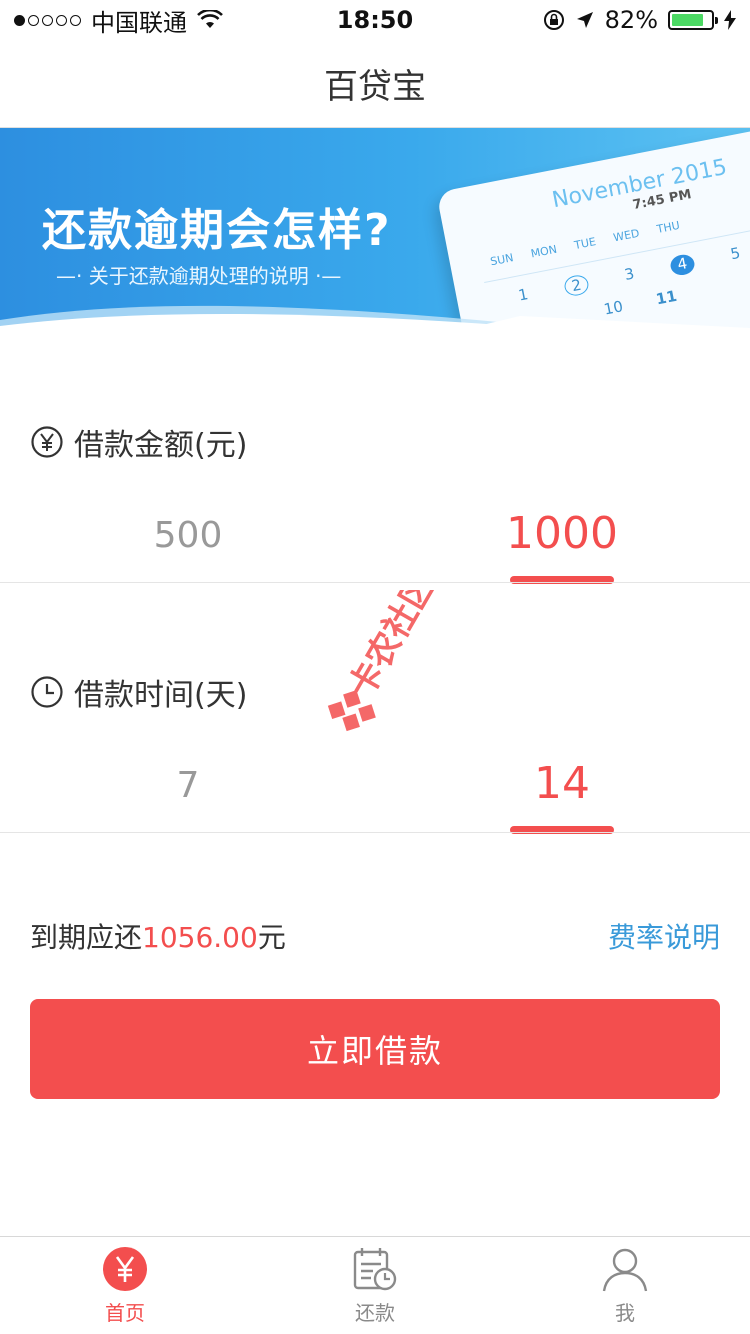 The height and width of the screenshot is (1334, 750). What do you see at coordinates (199, 276) in the screenshot?
I see `banner-subtitle: —· 关于还款逾期处理的说明 ·—` at bounding box center [199, 276].